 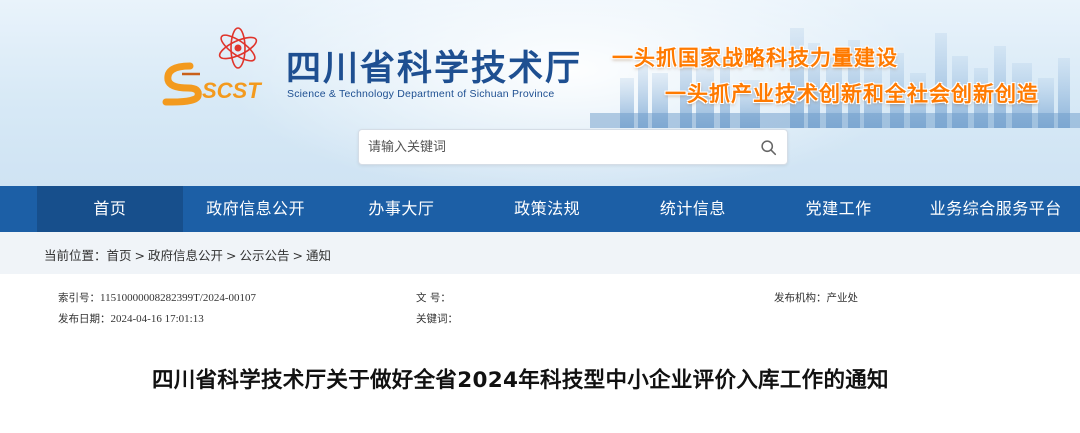 I want to click on breadcrumb-link-notices: 通知, so click(x=318, y=255).